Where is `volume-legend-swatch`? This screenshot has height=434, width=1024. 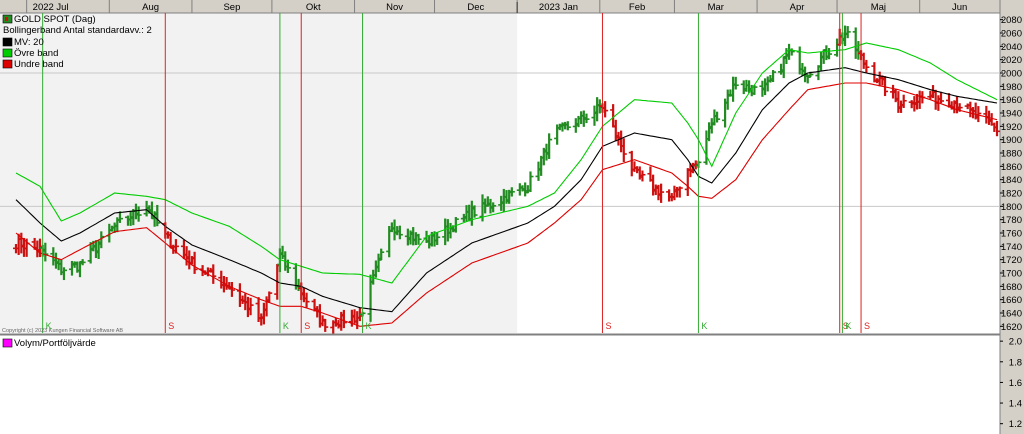
volume-legend-swatch is located at coordinates (7, 343).